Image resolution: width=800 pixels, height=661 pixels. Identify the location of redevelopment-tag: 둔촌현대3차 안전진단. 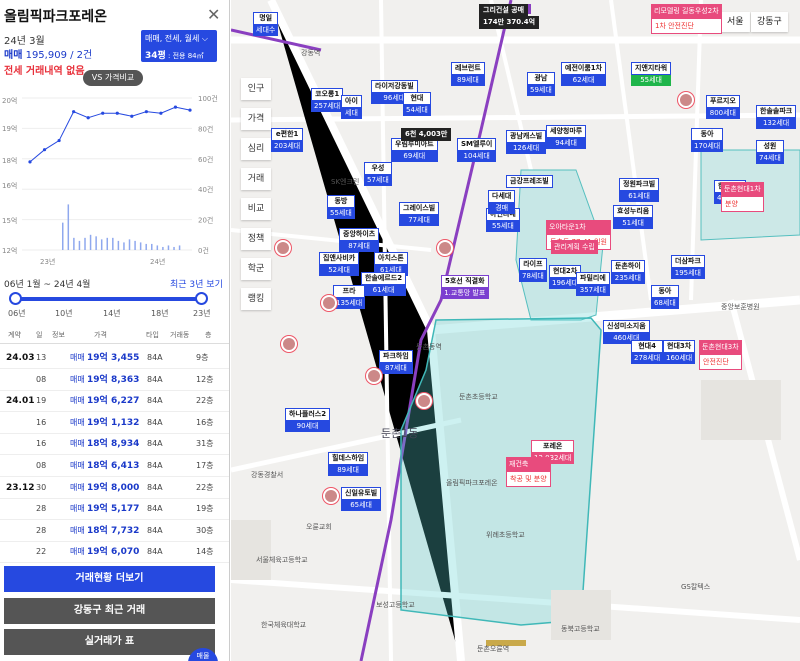
(720, 355).